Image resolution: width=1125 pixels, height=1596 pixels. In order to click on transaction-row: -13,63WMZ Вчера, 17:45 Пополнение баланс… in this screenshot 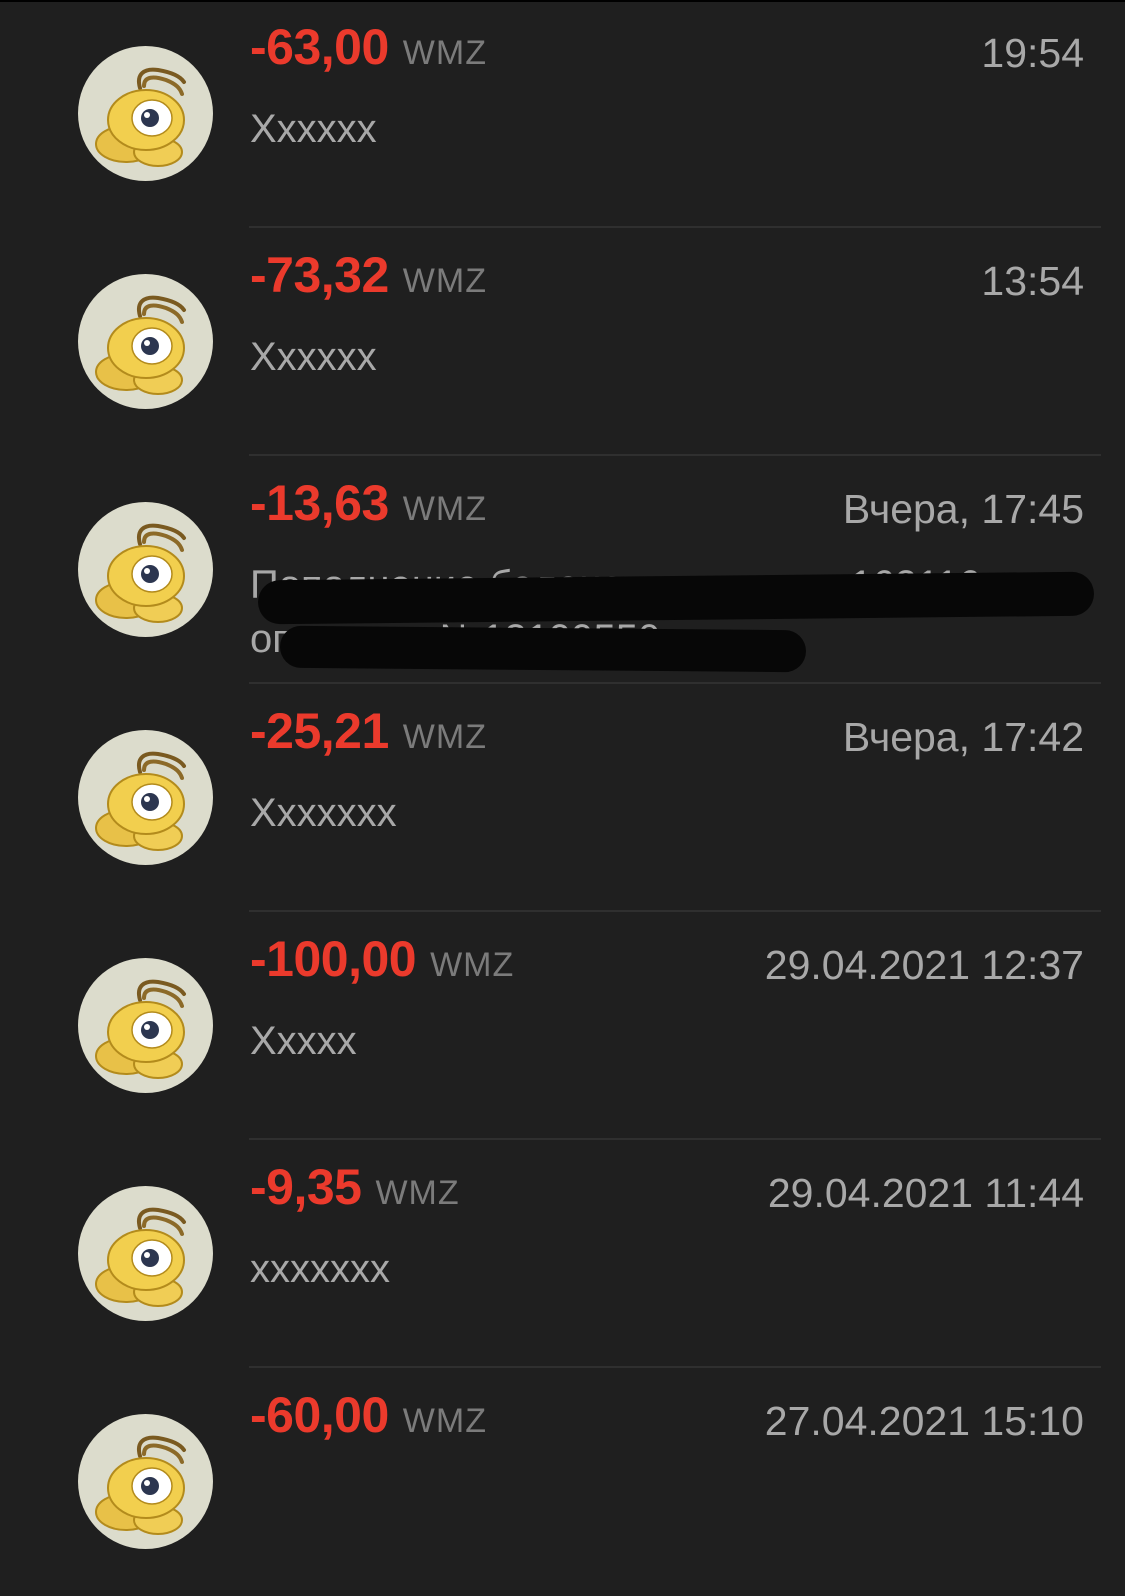, I will do `click(562, 570)`.